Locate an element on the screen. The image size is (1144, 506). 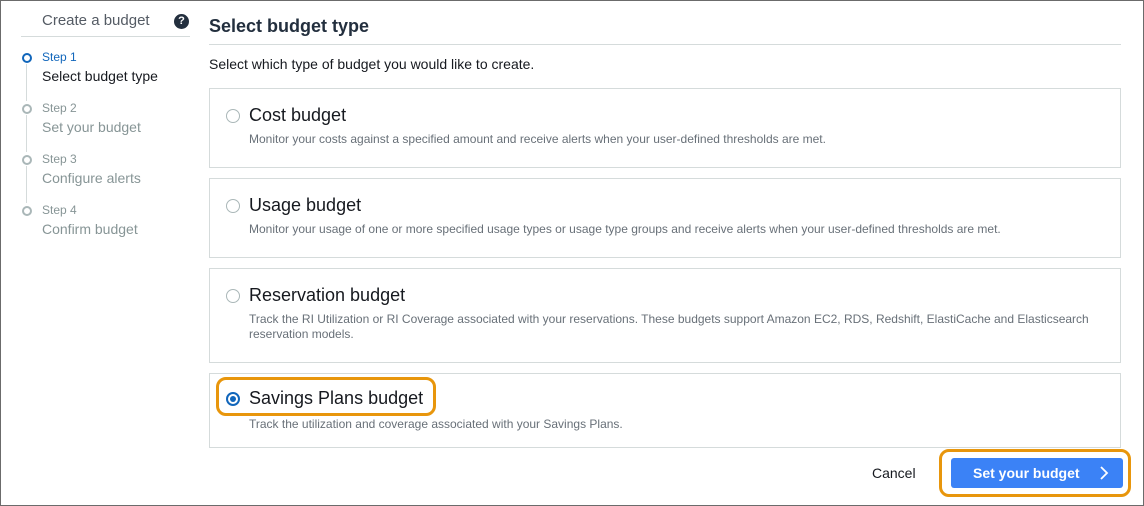
chevron-right-icon is located at coordinates (1104, 473).